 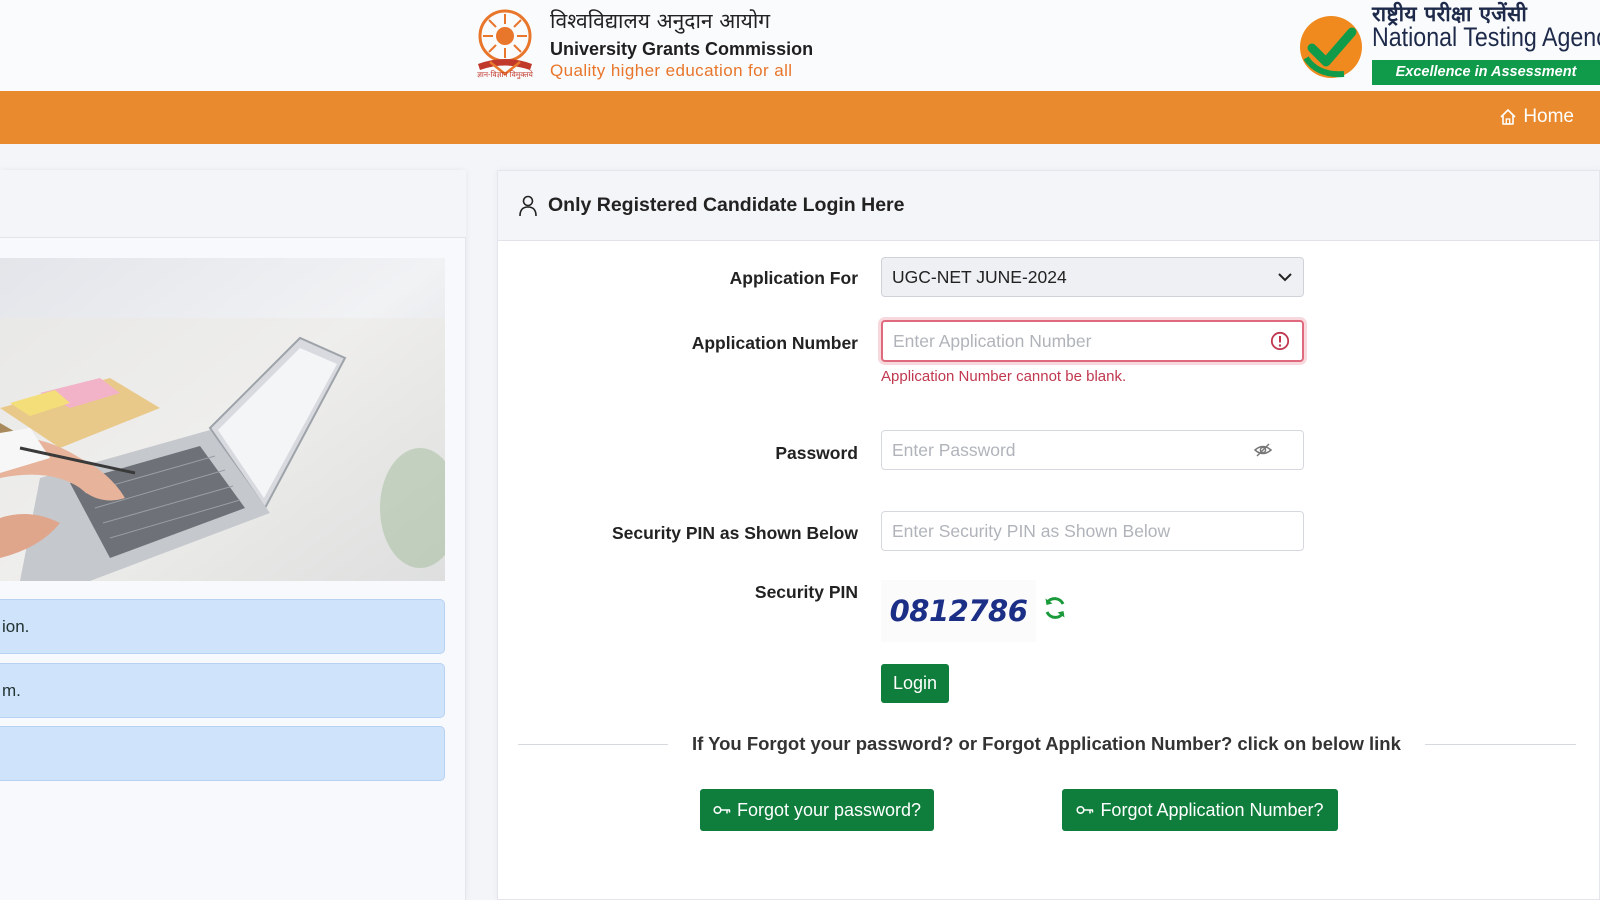 I want to click on nta-checkmark-logo-icon, so click(x=1331, y=47).